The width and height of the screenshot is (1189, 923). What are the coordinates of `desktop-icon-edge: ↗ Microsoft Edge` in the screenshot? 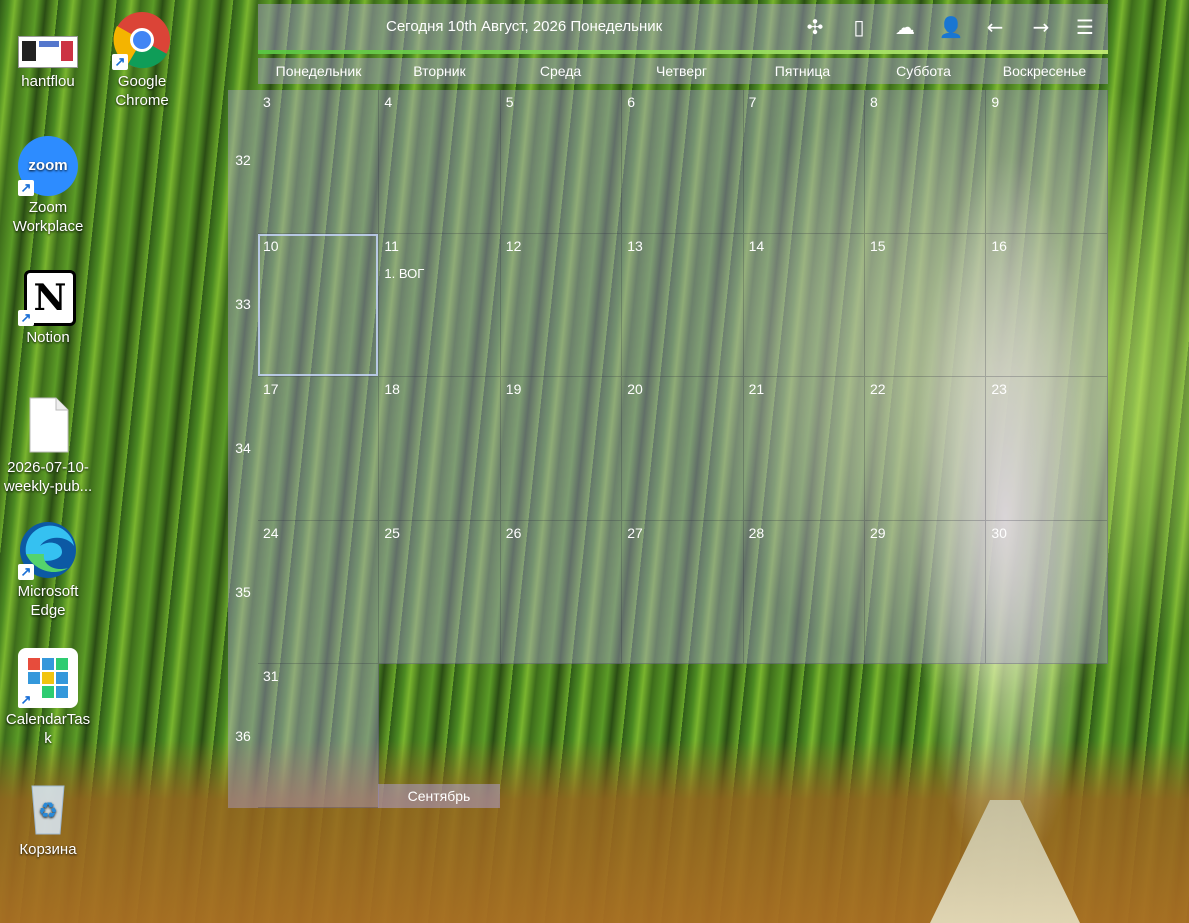 It's located at (48, 570).